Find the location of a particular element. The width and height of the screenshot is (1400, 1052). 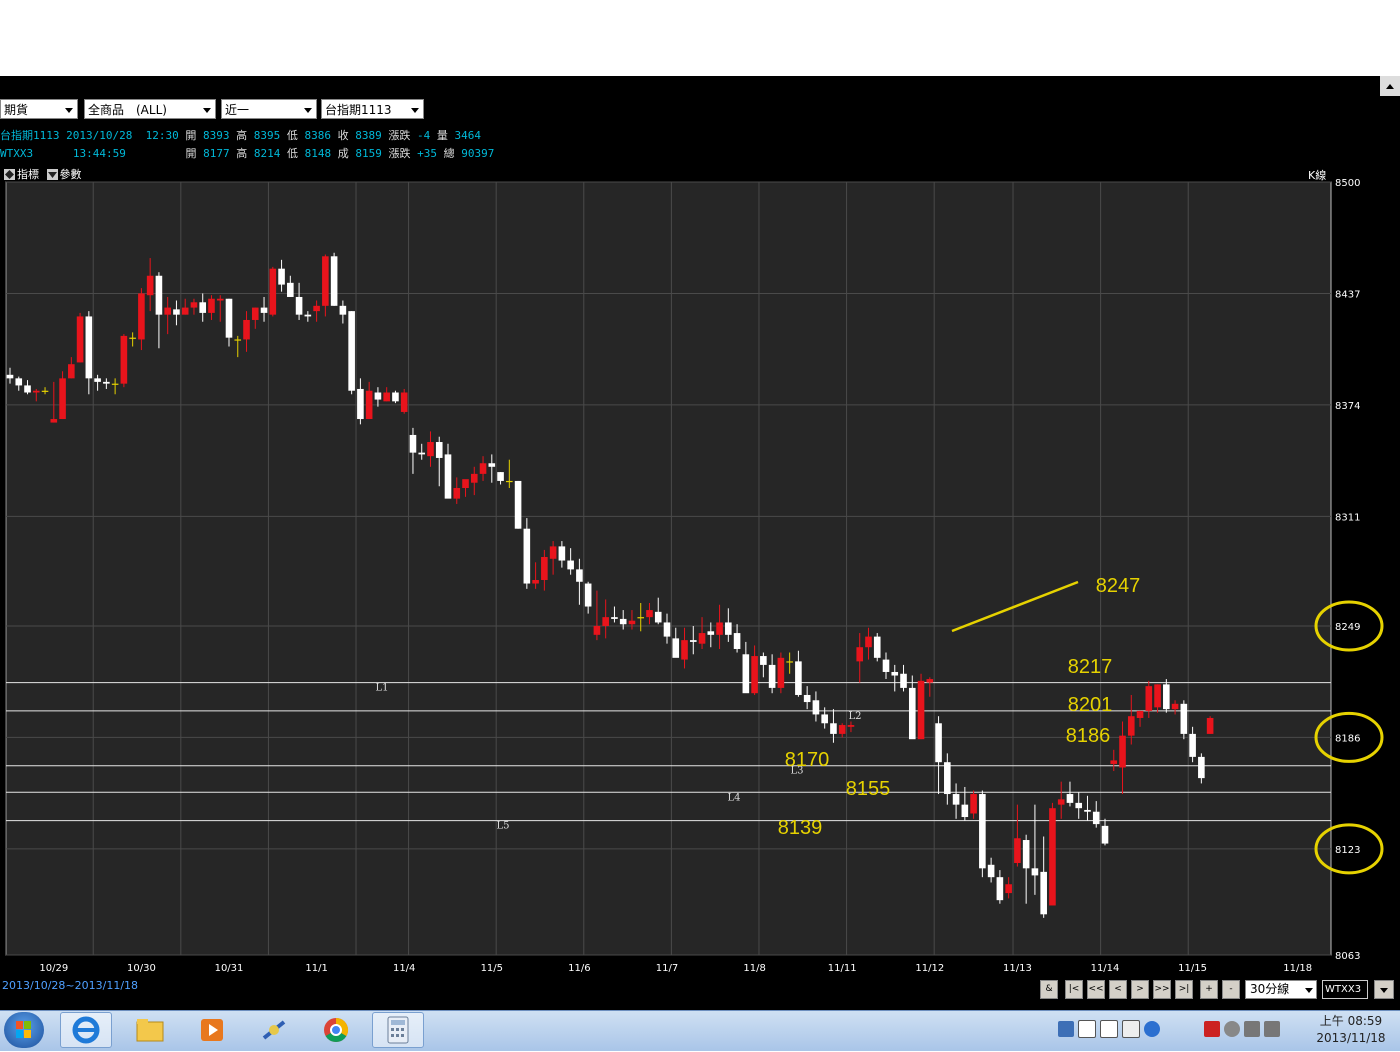

keyboard-icon is located at coordinates (1131, 1029).